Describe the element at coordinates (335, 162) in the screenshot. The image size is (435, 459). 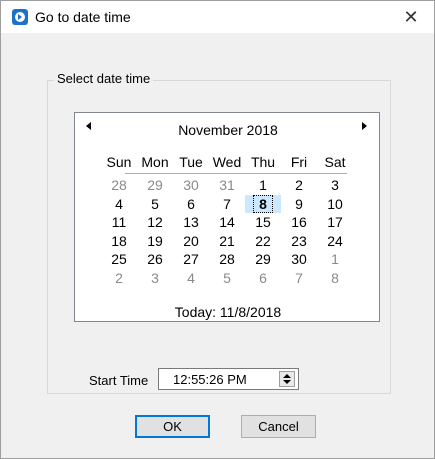
I see `weekday-label: Sat` at that location.